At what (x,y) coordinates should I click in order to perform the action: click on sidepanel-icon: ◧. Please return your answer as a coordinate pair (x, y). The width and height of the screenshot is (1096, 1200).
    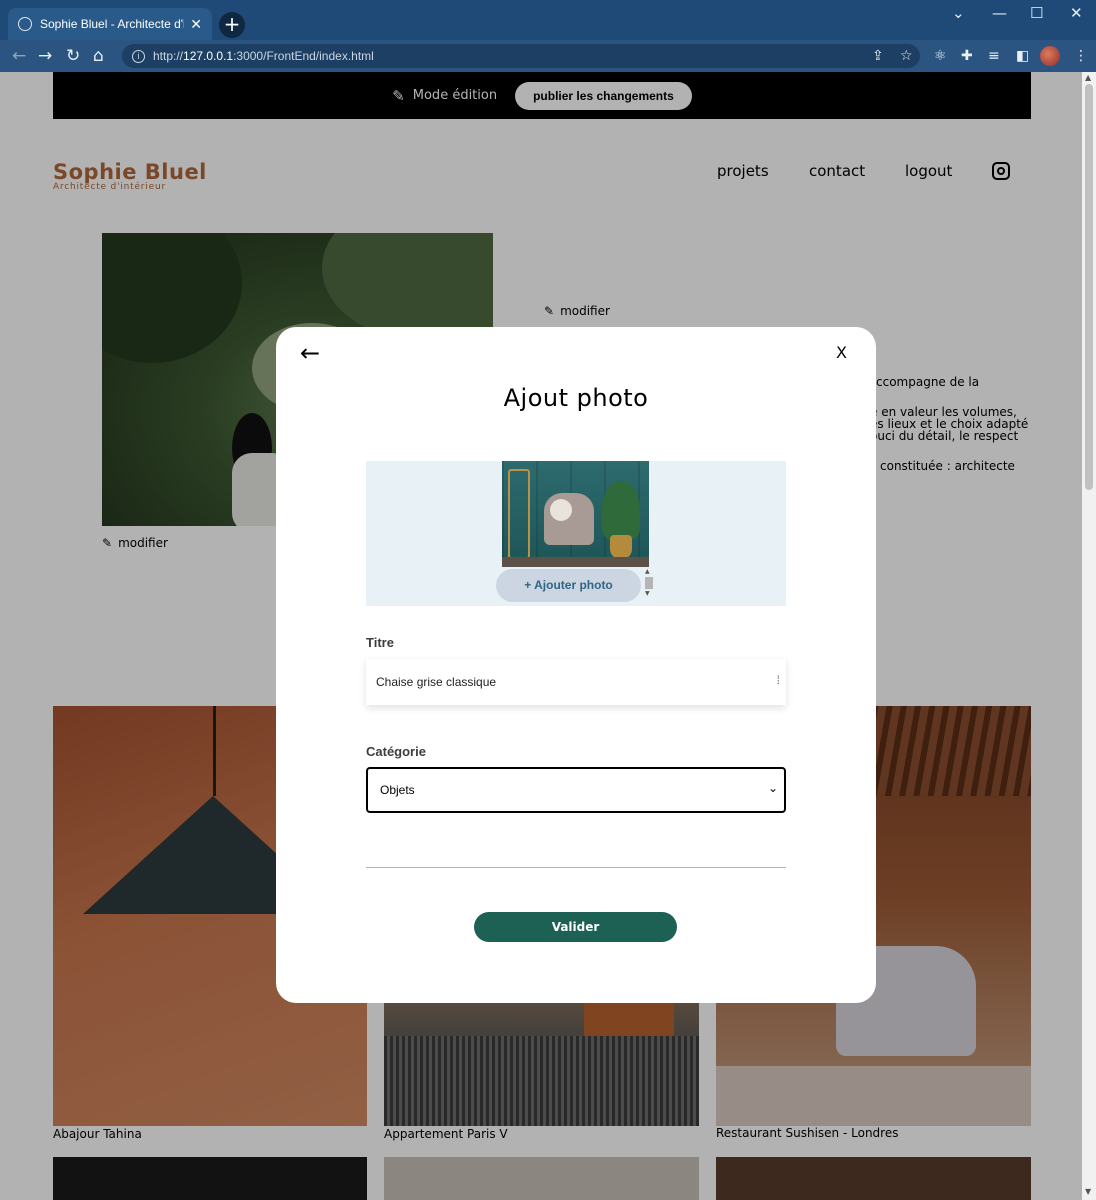
    Looking at the image, I should click on (1022, 56).